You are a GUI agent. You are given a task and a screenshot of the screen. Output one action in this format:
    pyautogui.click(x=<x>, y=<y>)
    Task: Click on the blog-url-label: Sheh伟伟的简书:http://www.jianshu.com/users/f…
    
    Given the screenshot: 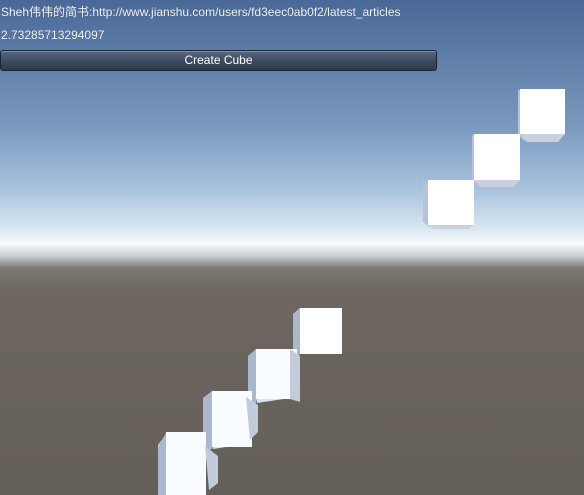 What is the action you would take?
    pyautogui.click(x=201, y=12)
    